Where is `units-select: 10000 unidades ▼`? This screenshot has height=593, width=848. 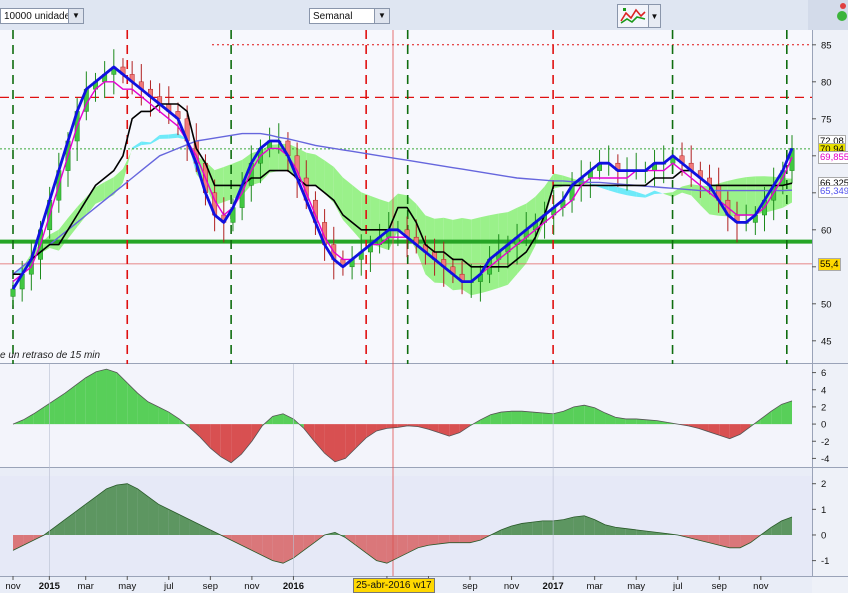
units-select: 10000 unidades ▼ is located at coordinates (42, 16).